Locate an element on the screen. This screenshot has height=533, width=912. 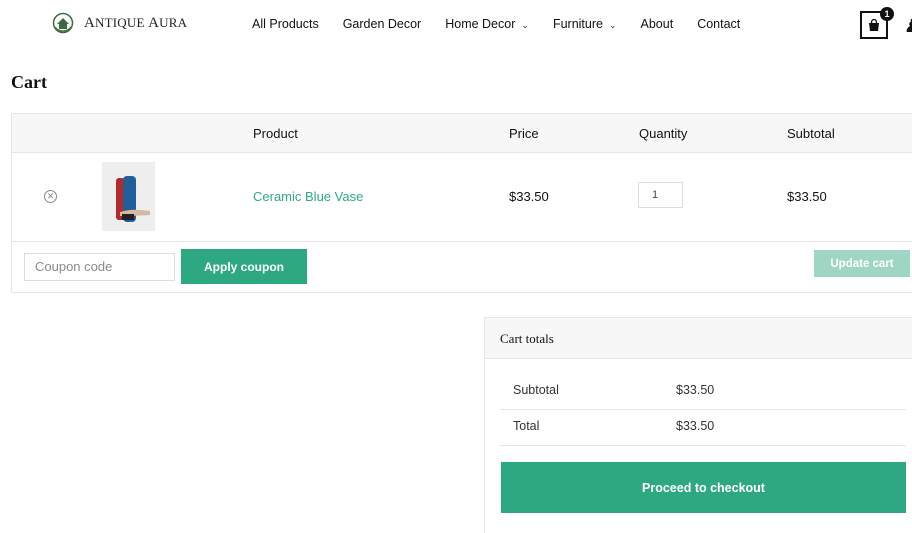
page-title: Cart is located at coordinates (29, 82).